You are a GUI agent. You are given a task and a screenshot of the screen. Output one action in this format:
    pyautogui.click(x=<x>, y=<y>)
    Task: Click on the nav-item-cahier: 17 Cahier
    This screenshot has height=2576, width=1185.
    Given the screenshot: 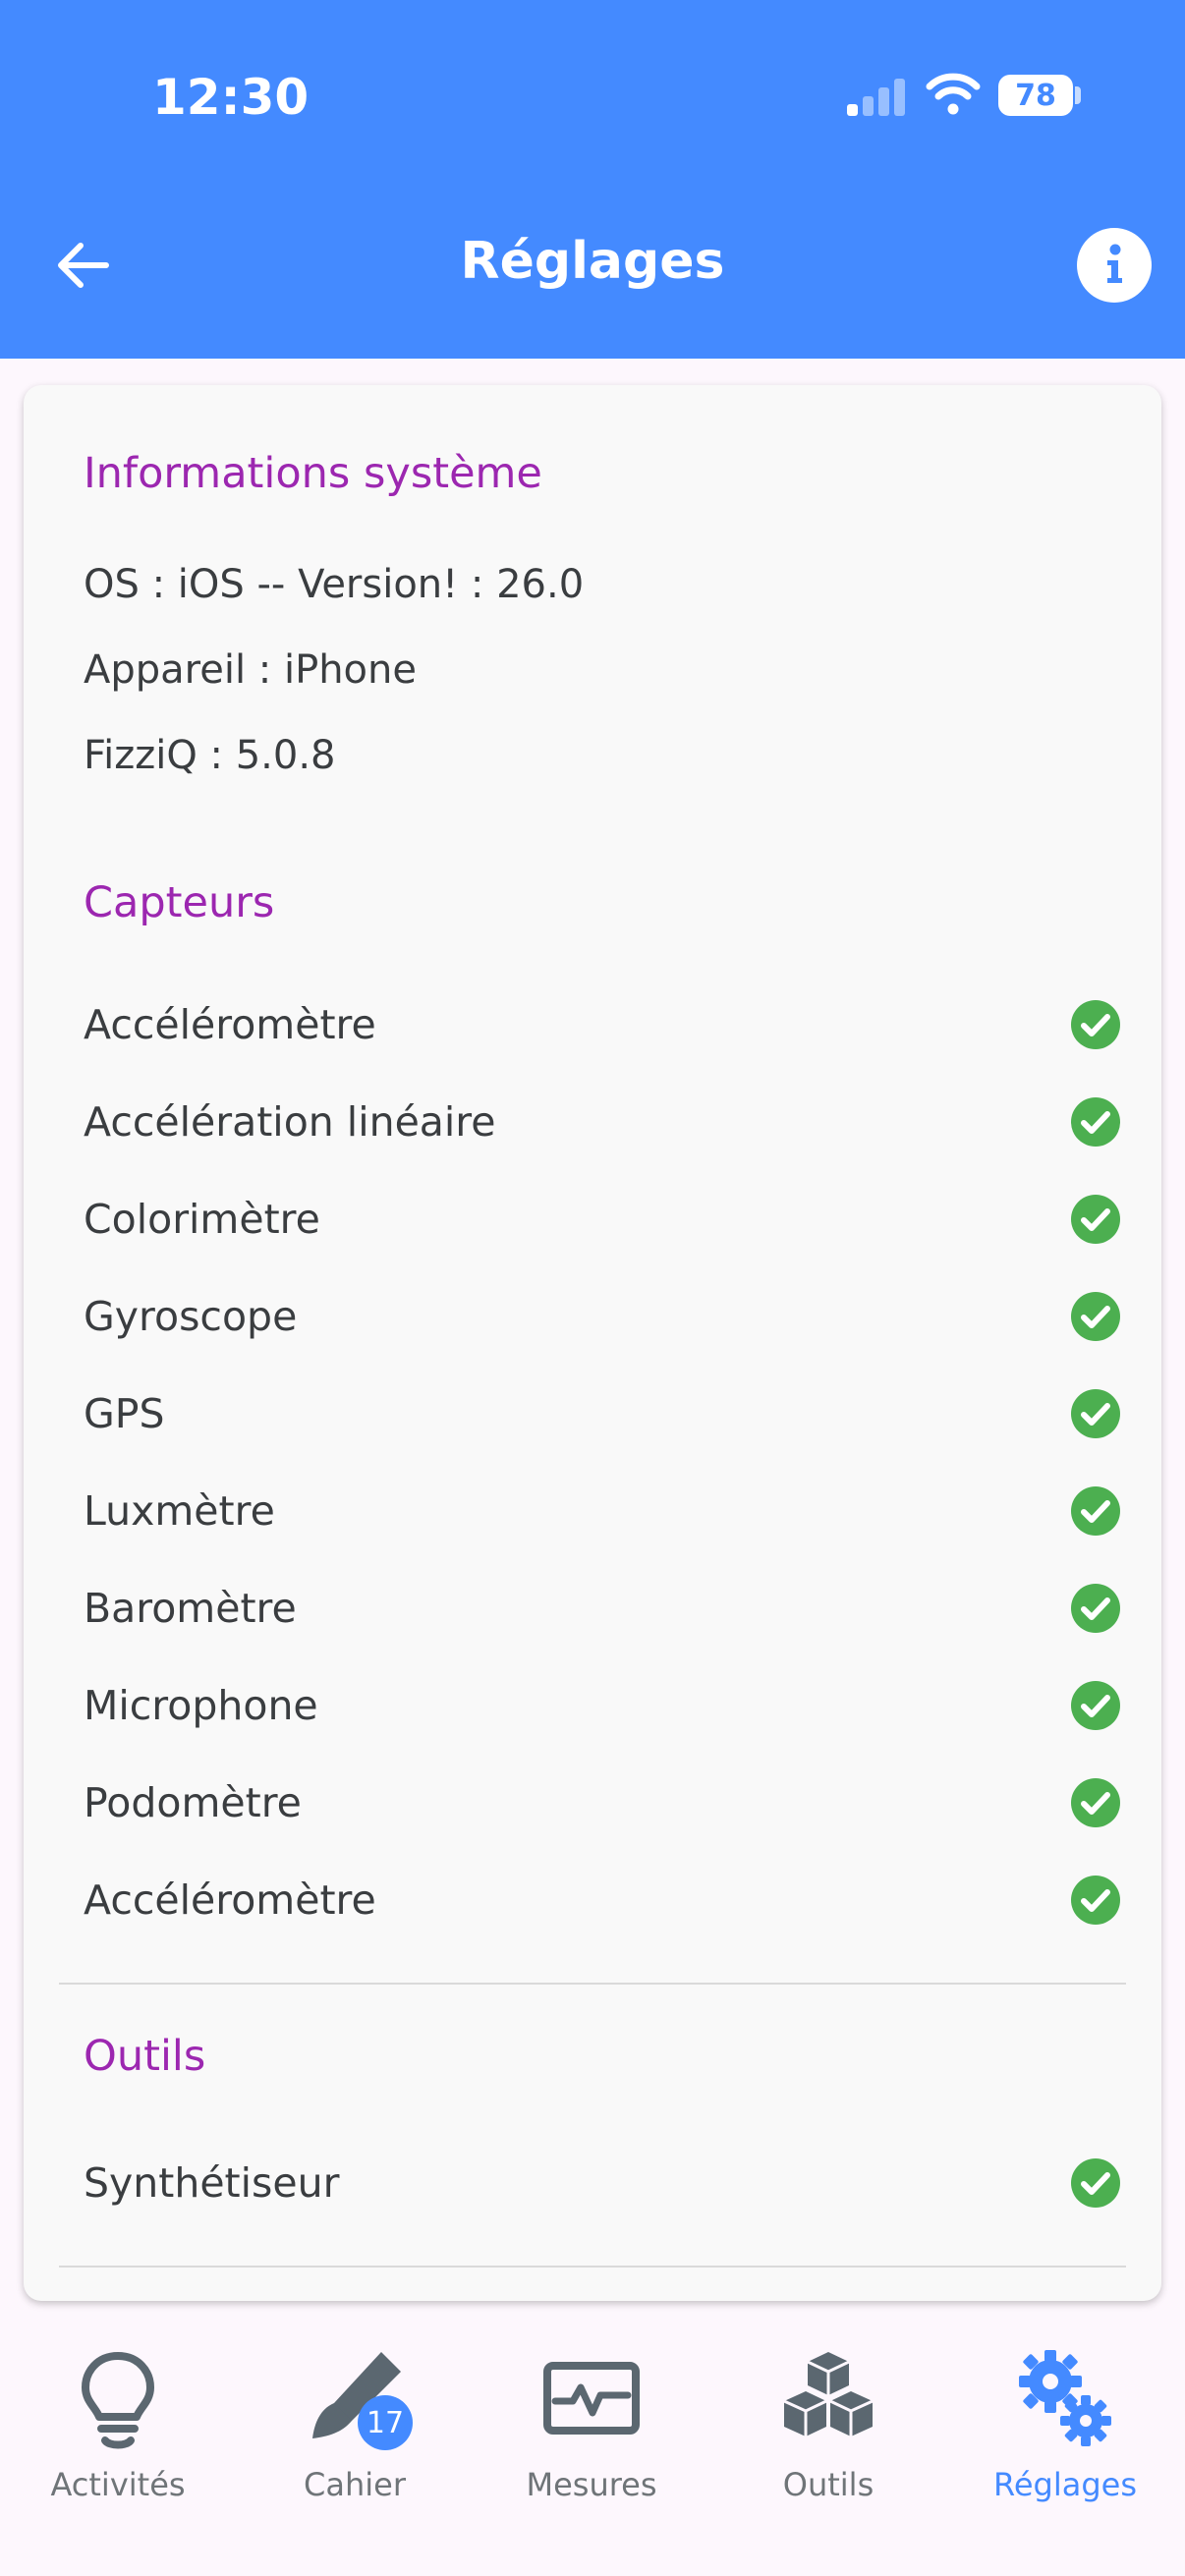 What is the action you would take?
    pyautogui.click(x=355, y=2432)
    